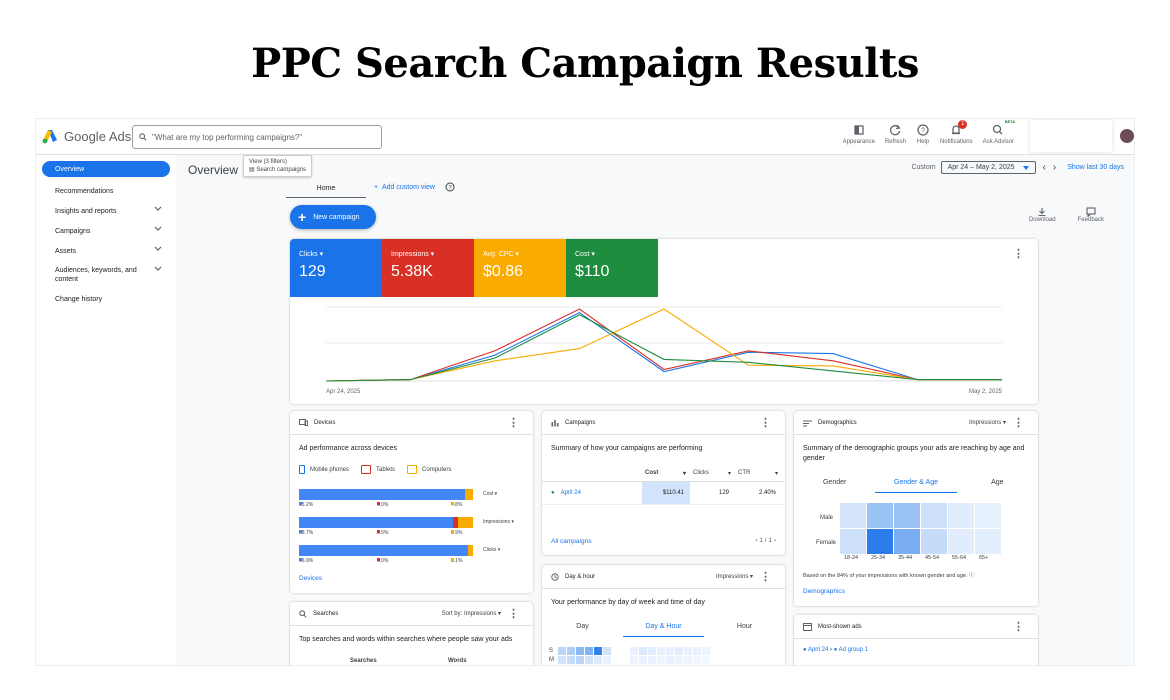 This screenshot has width=1170, height=700. What do you see at coordinates (1095, 167) in the screenshot?
I see `show-last-30-link: Show last 30 days` at bounding box center [1095, 167].